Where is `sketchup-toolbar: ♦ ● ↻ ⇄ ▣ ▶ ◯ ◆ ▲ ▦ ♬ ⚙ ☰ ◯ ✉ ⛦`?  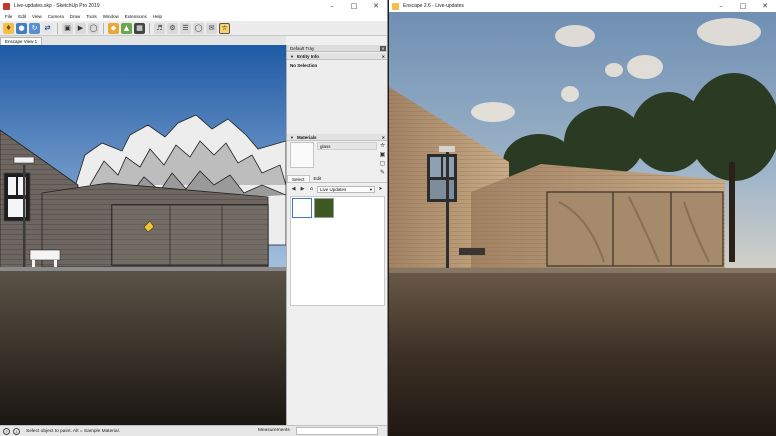
sketchup-toolbar: ♦ ● ↻ ⇄ ▣ ▶ ◯ ◆ ▲ ▦ ♬ ⚙ ☰ ◯ ✉ ⛦ is located at coordinates (193, 28).